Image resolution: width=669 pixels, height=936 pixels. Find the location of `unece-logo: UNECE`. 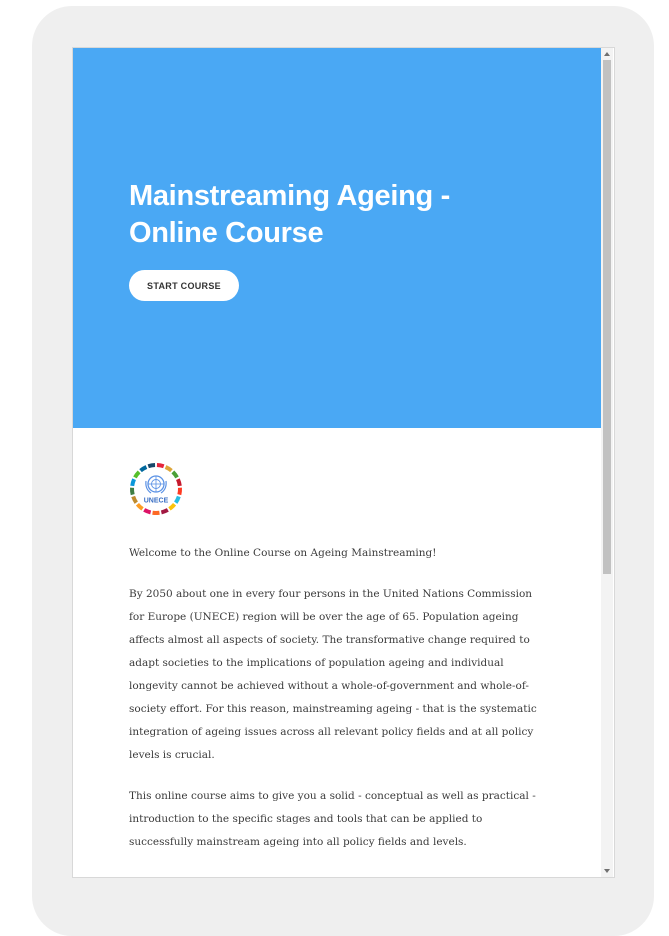

unece-logo: UNECE is located at coordinates (156, 489).